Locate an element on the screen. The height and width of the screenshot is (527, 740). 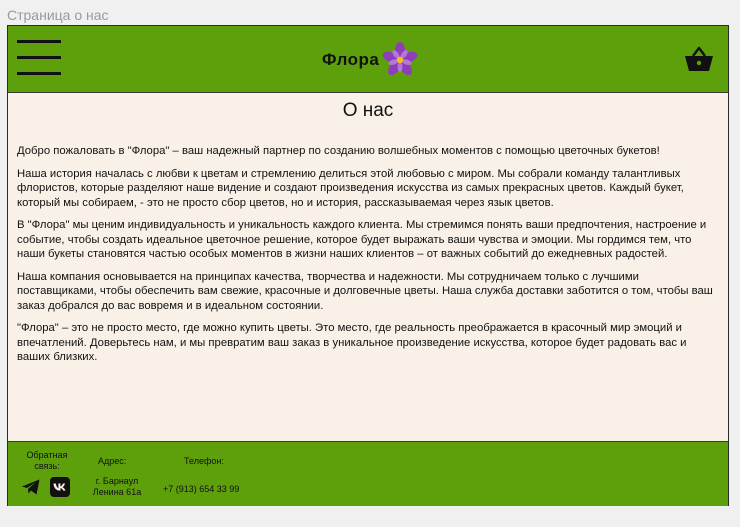
header: Флора is located at coordinates (368, 59).